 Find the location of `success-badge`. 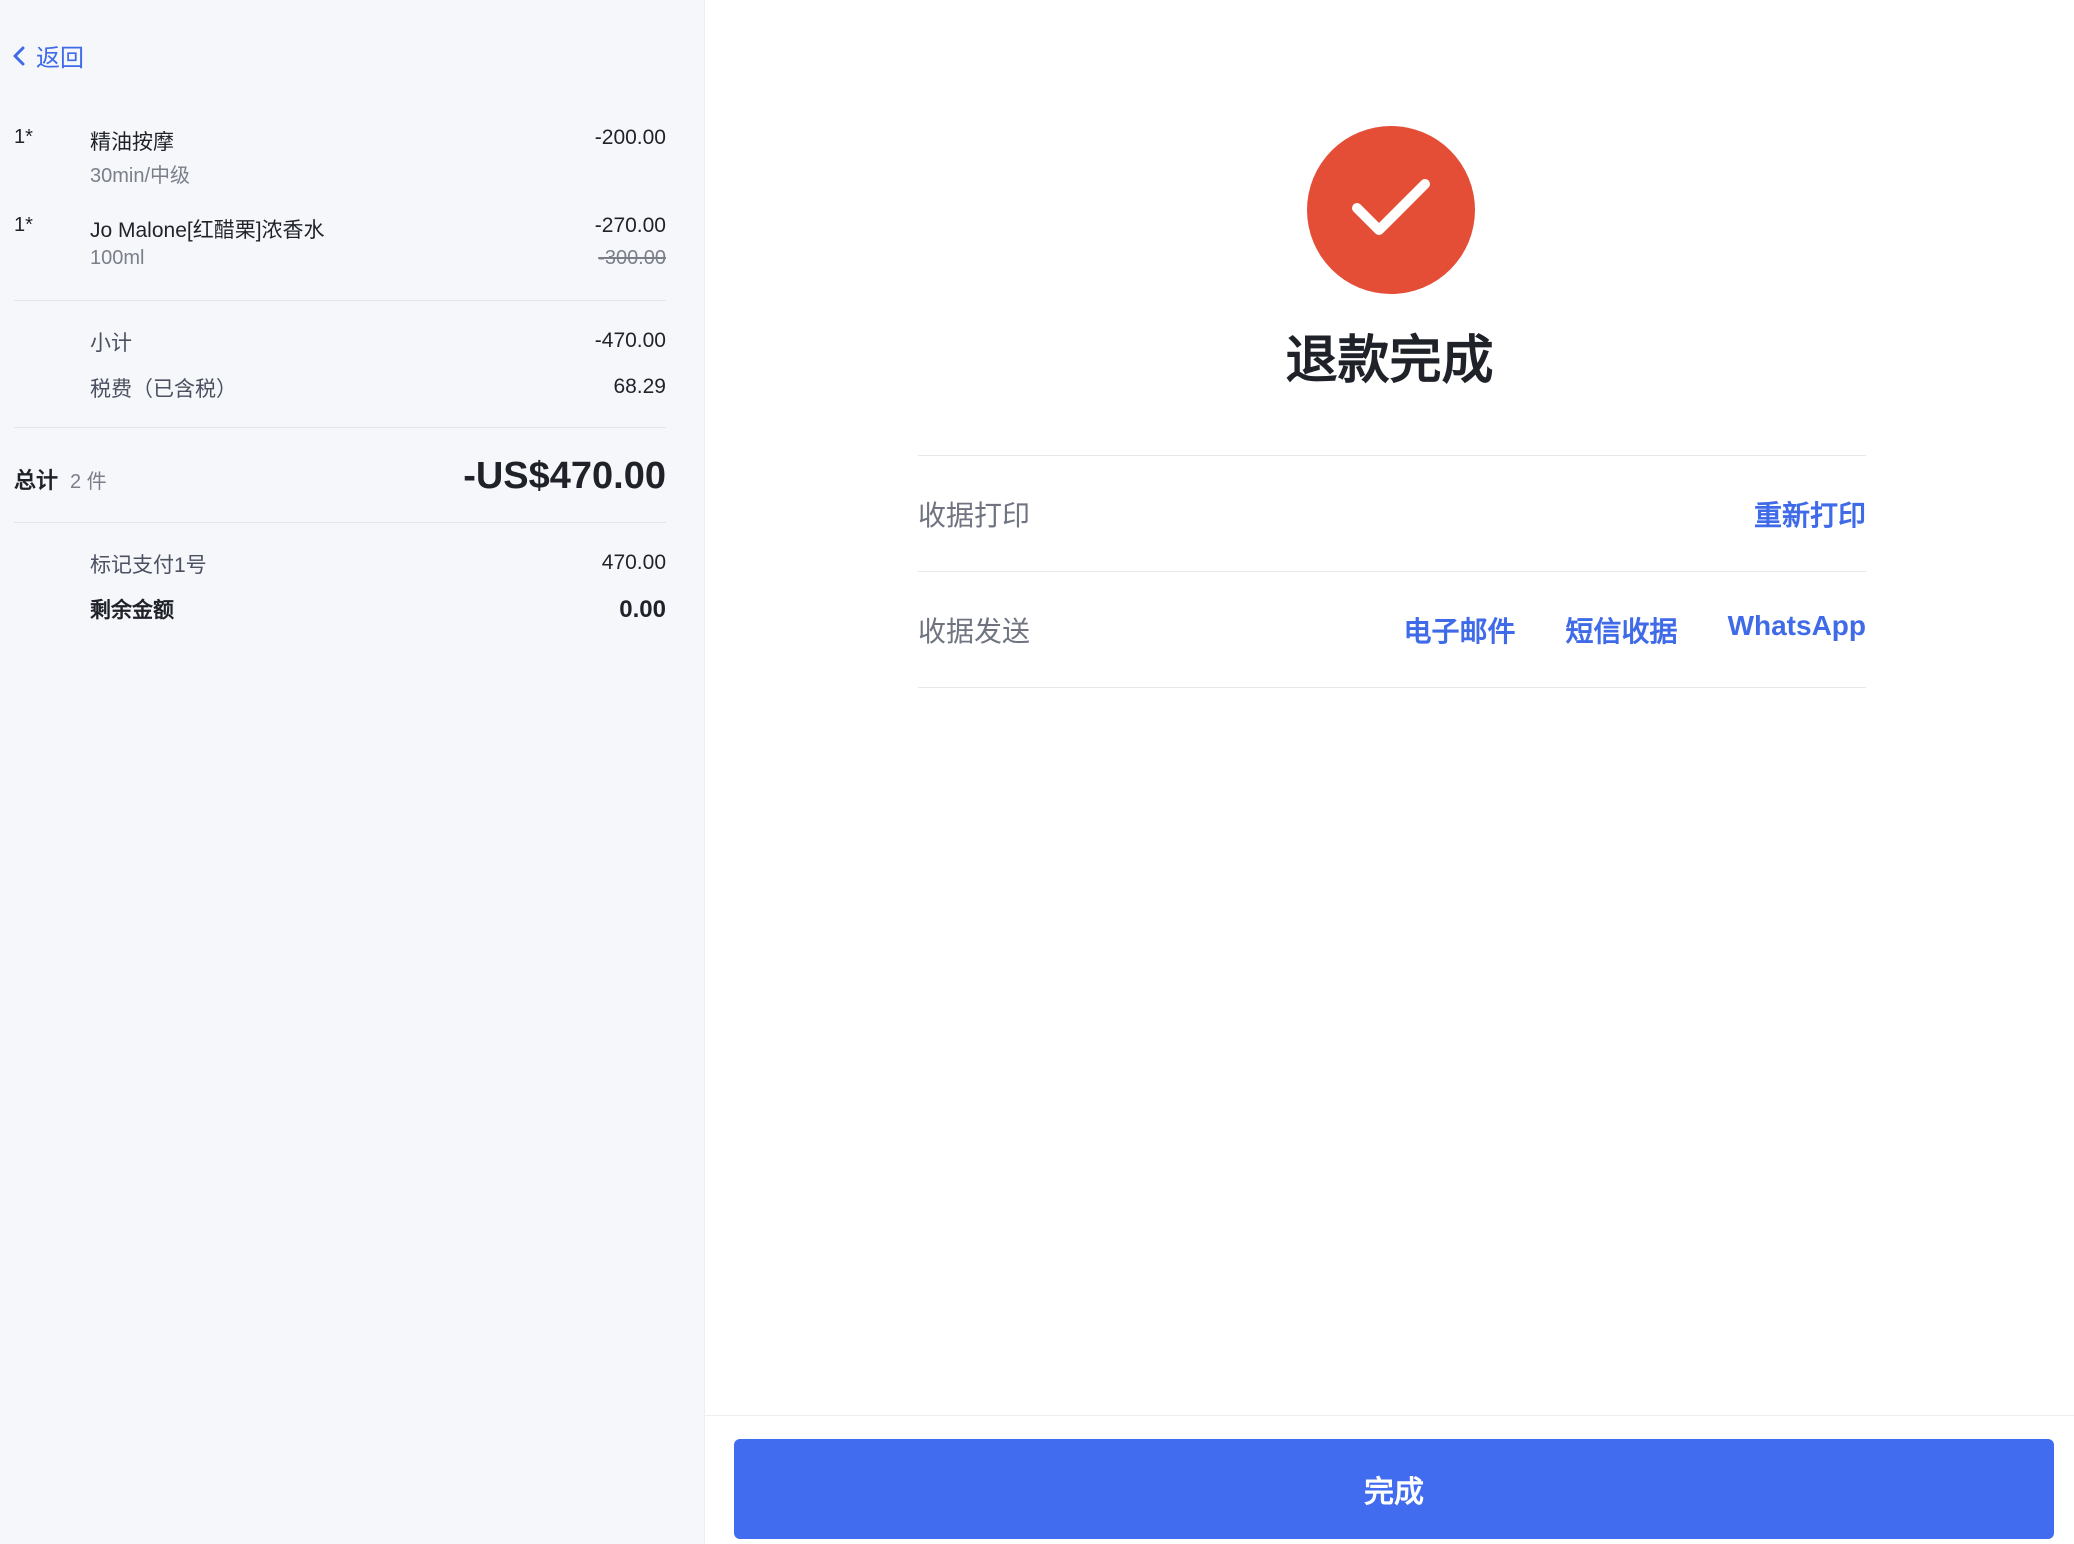

success-badge is located at coordinates (1391, 210).